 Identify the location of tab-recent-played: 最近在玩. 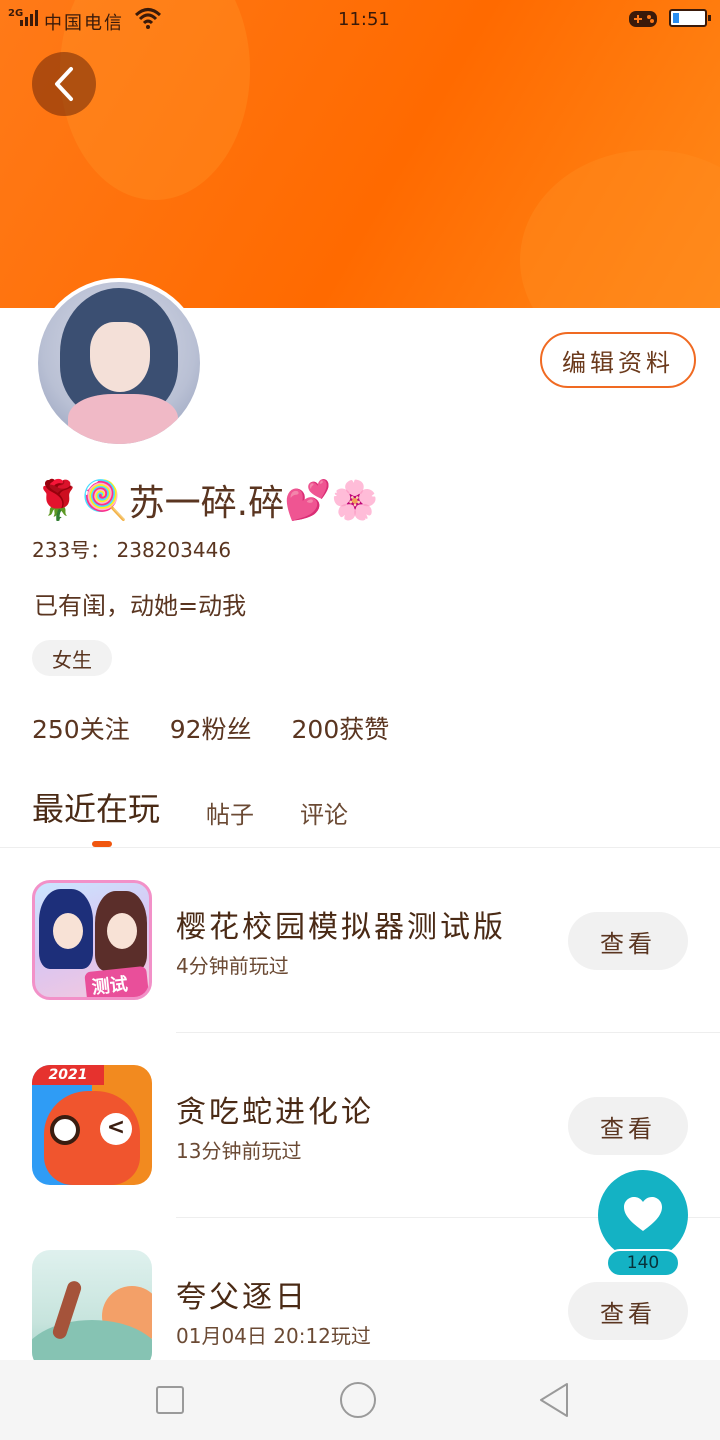
(96, 807).